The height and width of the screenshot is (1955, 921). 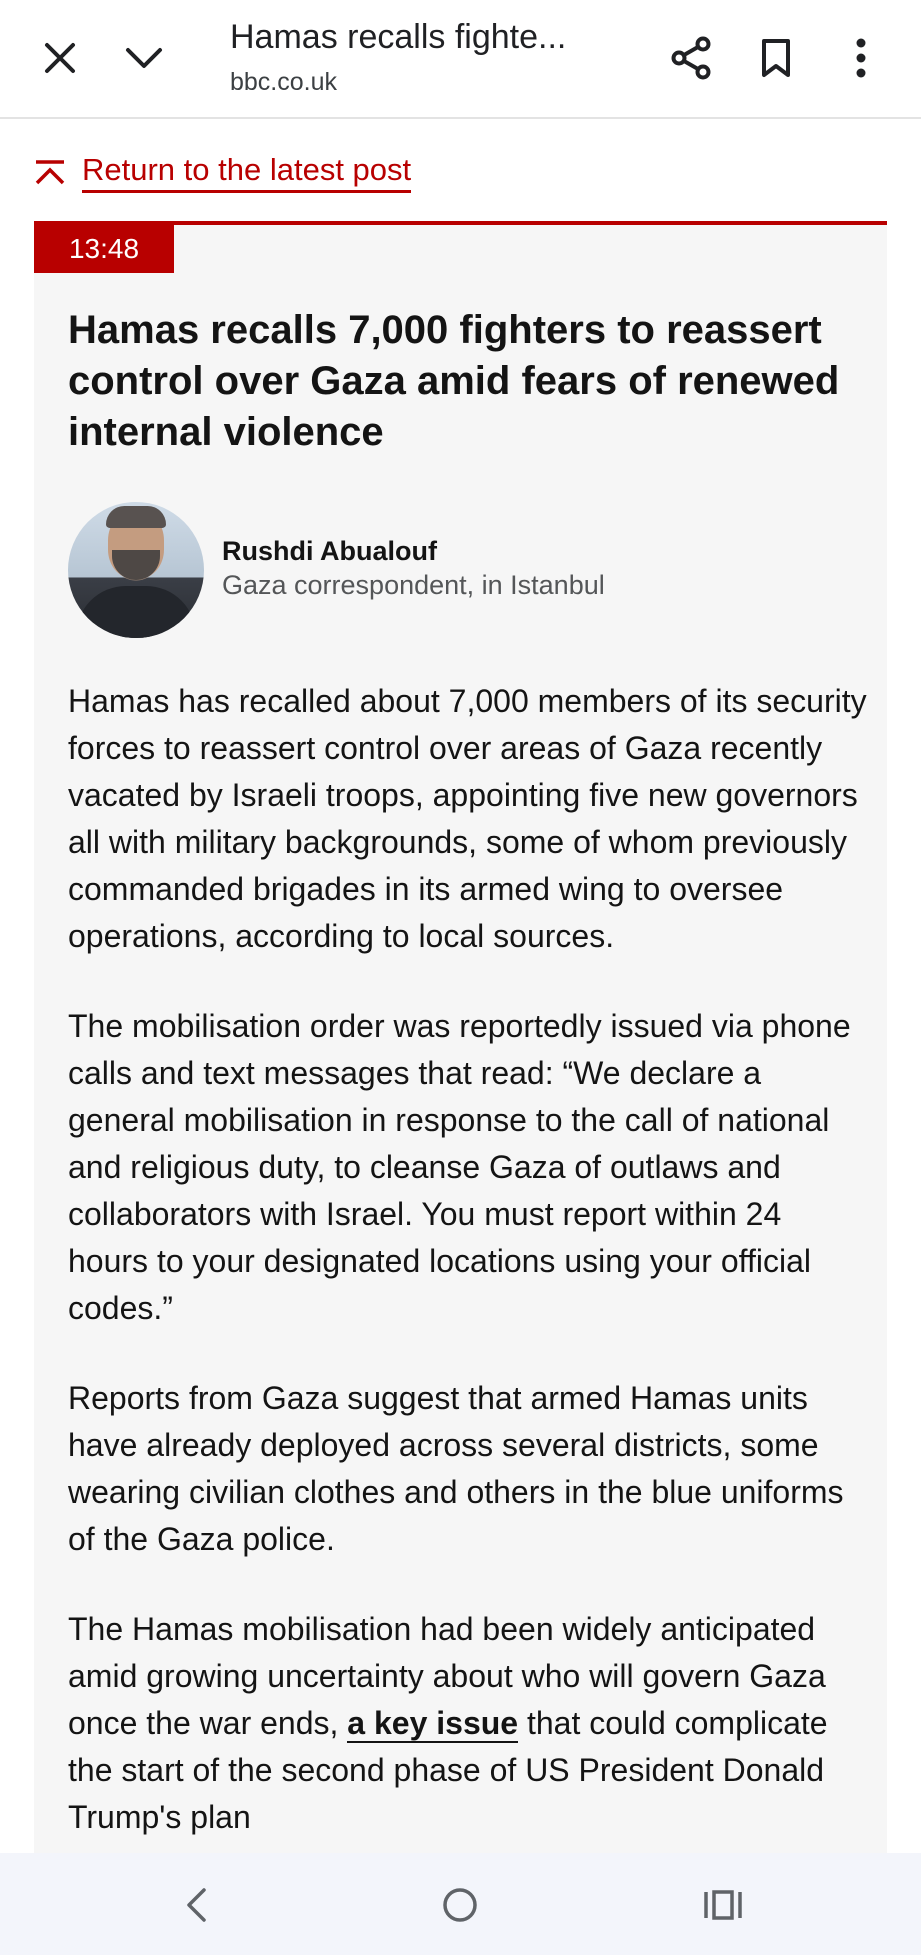 I want to click on system-nav-bar, so click(x=460, y=1904).